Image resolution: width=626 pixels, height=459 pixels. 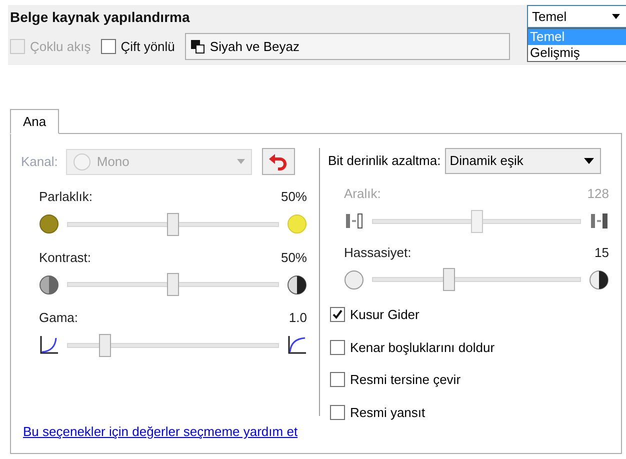 What do you see at coordinates (405, 380) in the screenshot?
I see `checkbox-label: Resmi tersine çevir` at bounding box center [405, 380].